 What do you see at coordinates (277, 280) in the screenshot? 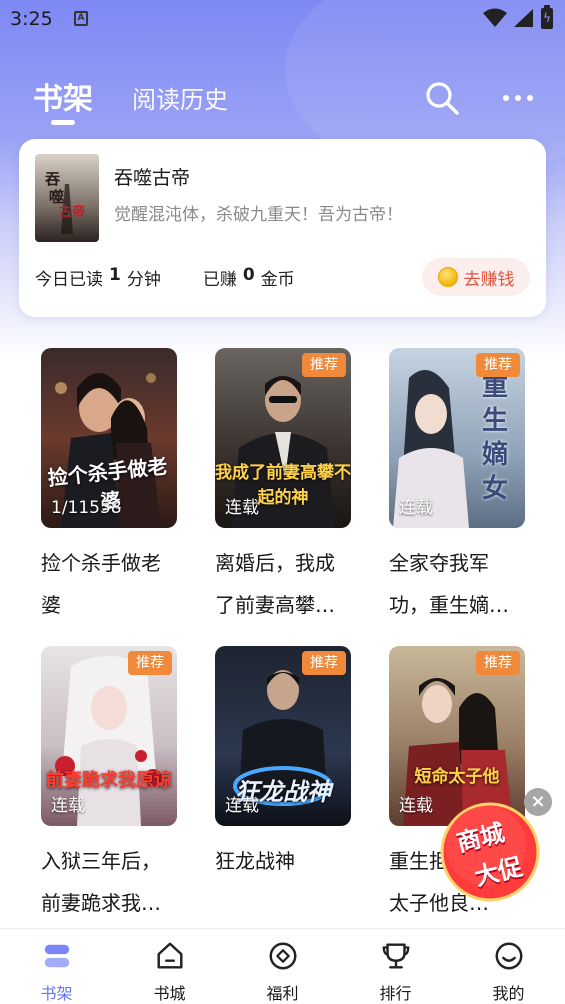
I see `earned-unit: 金币` at bounding box center [277, 280].